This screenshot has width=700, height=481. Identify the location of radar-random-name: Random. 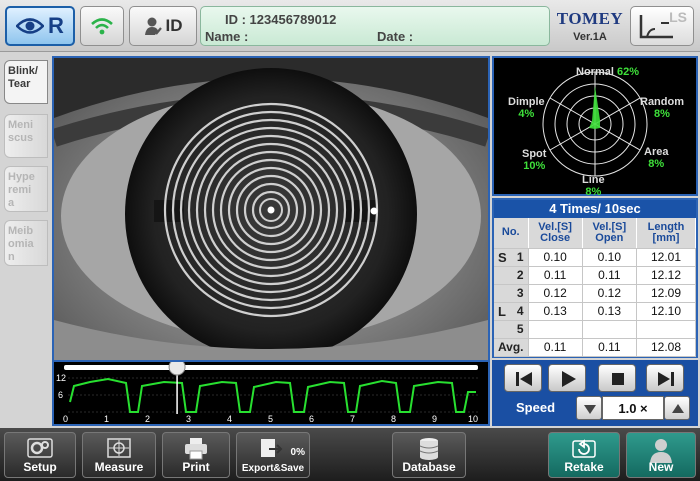
(662, 102).